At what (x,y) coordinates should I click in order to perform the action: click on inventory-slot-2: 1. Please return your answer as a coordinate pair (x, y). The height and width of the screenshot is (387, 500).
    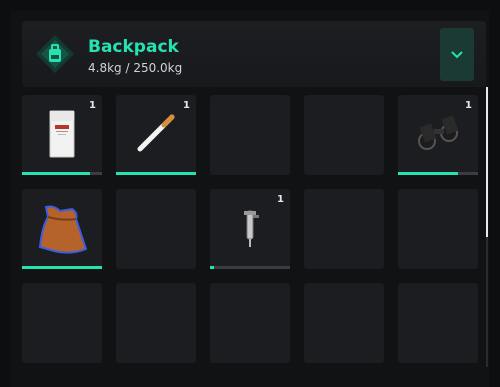
    Looking at the image, I should click on (156, 135).